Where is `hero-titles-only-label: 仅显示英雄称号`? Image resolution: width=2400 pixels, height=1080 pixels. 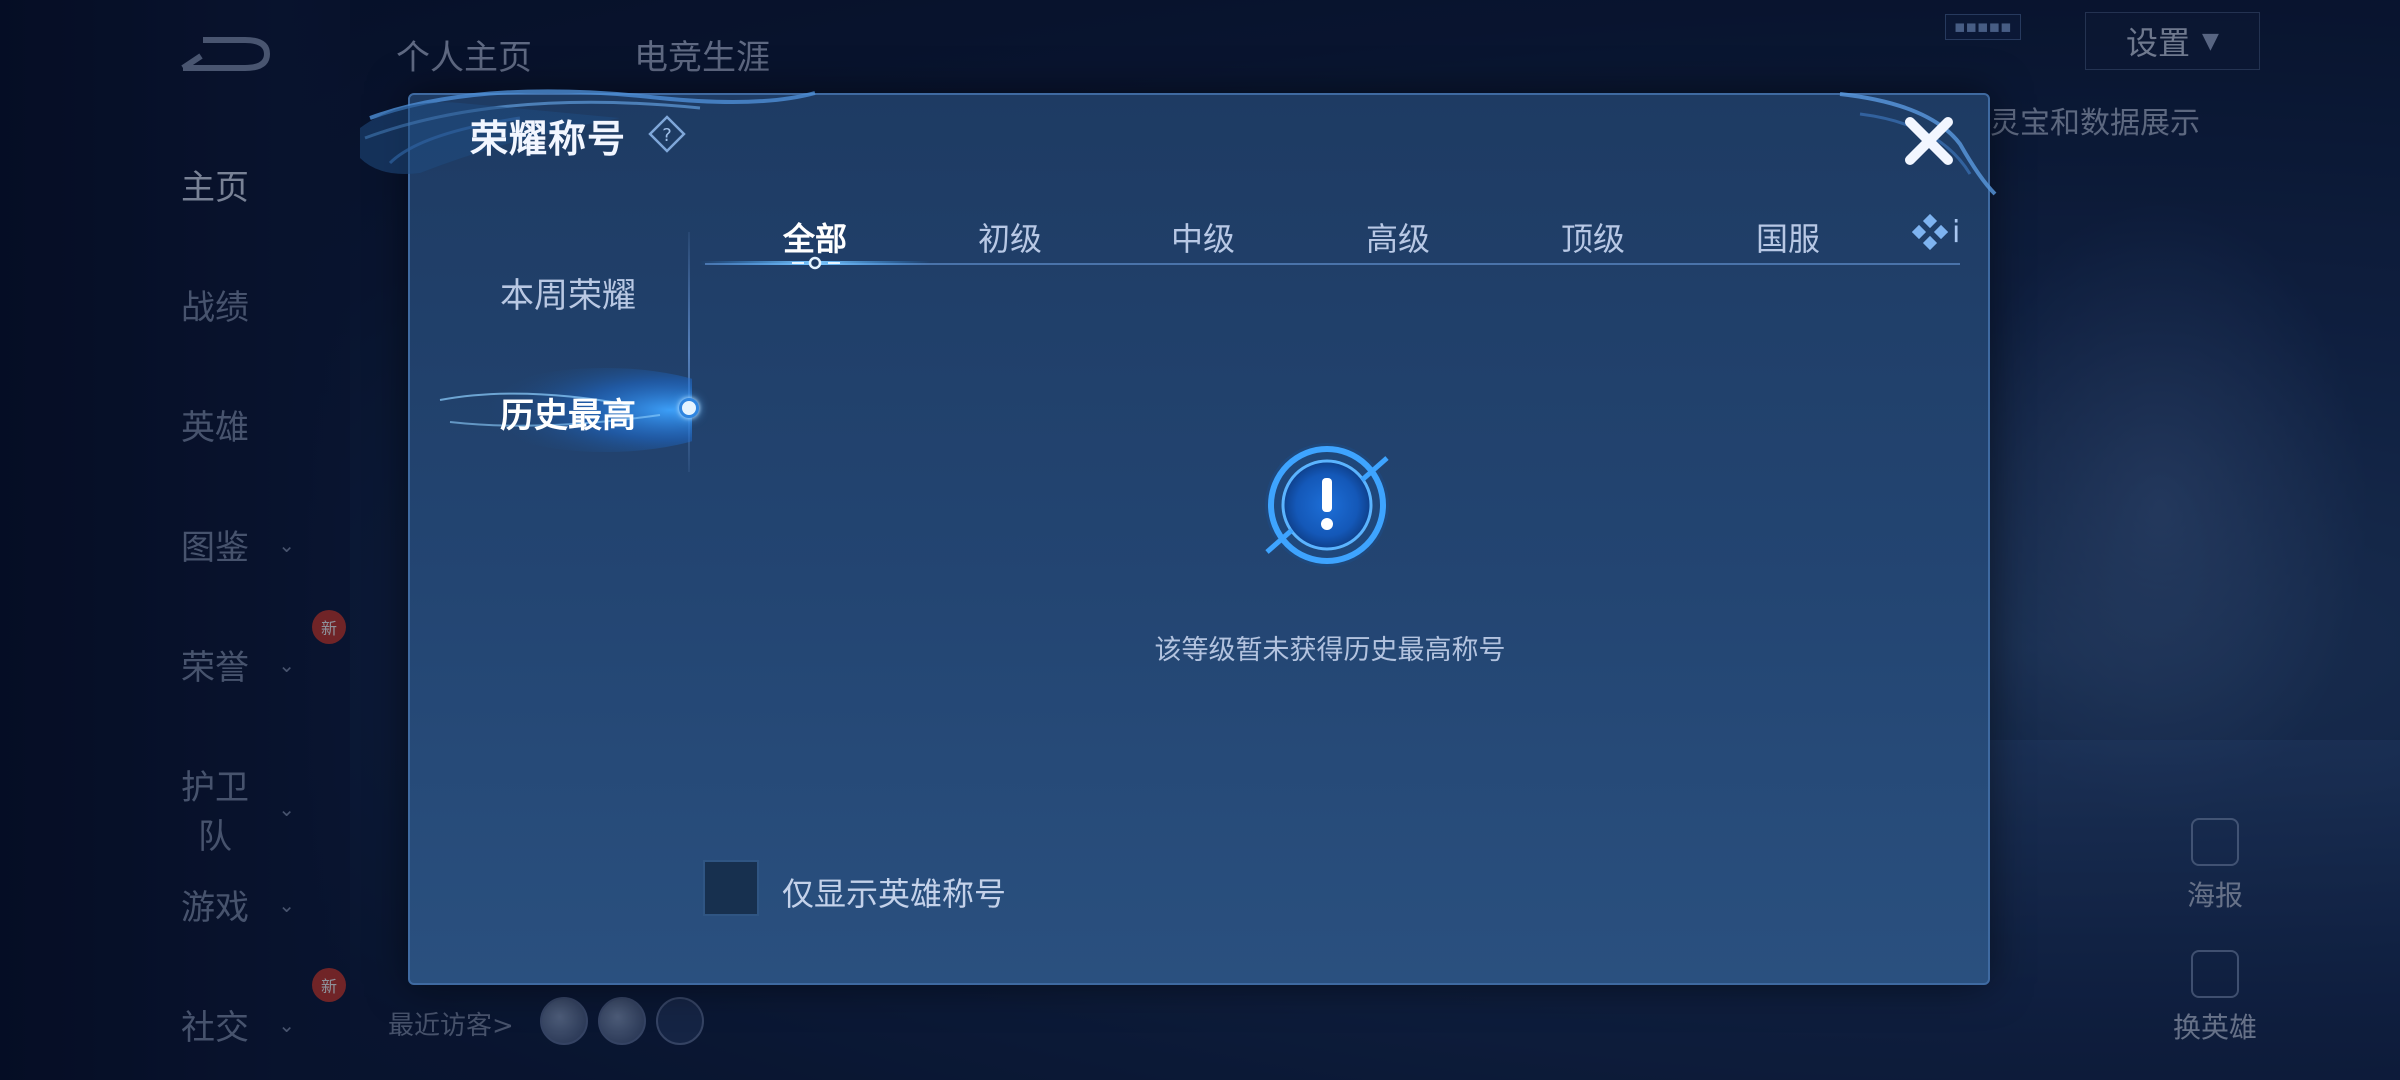
hero-titles-only-label: 仅显示英雄称号 is located at coordinates (894, 892).